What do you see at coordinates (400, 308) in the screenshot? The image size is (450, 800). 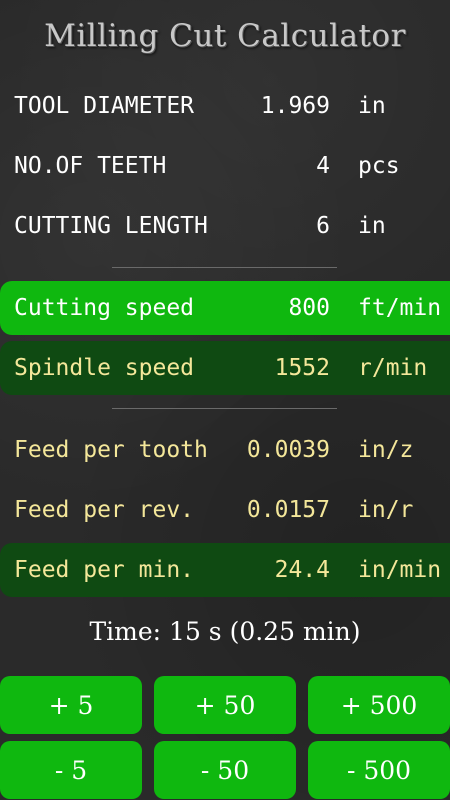 I see `cutting-speed-unit: ft/min` at bounding box center [400, 308].